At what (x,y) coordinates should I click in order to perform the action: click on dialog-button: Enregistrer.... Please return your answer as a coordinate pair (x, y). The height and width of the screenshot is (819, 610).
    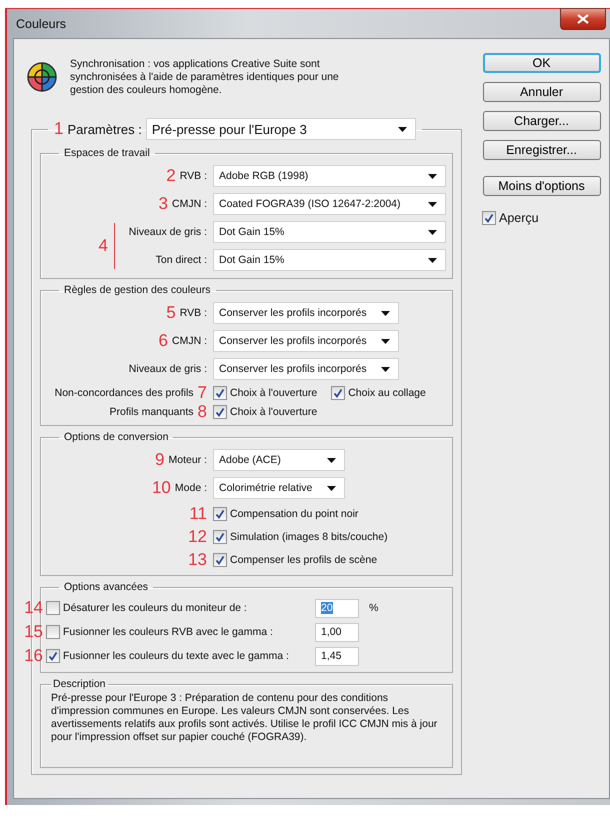
    Looking at the image, I should click on (541, 150).